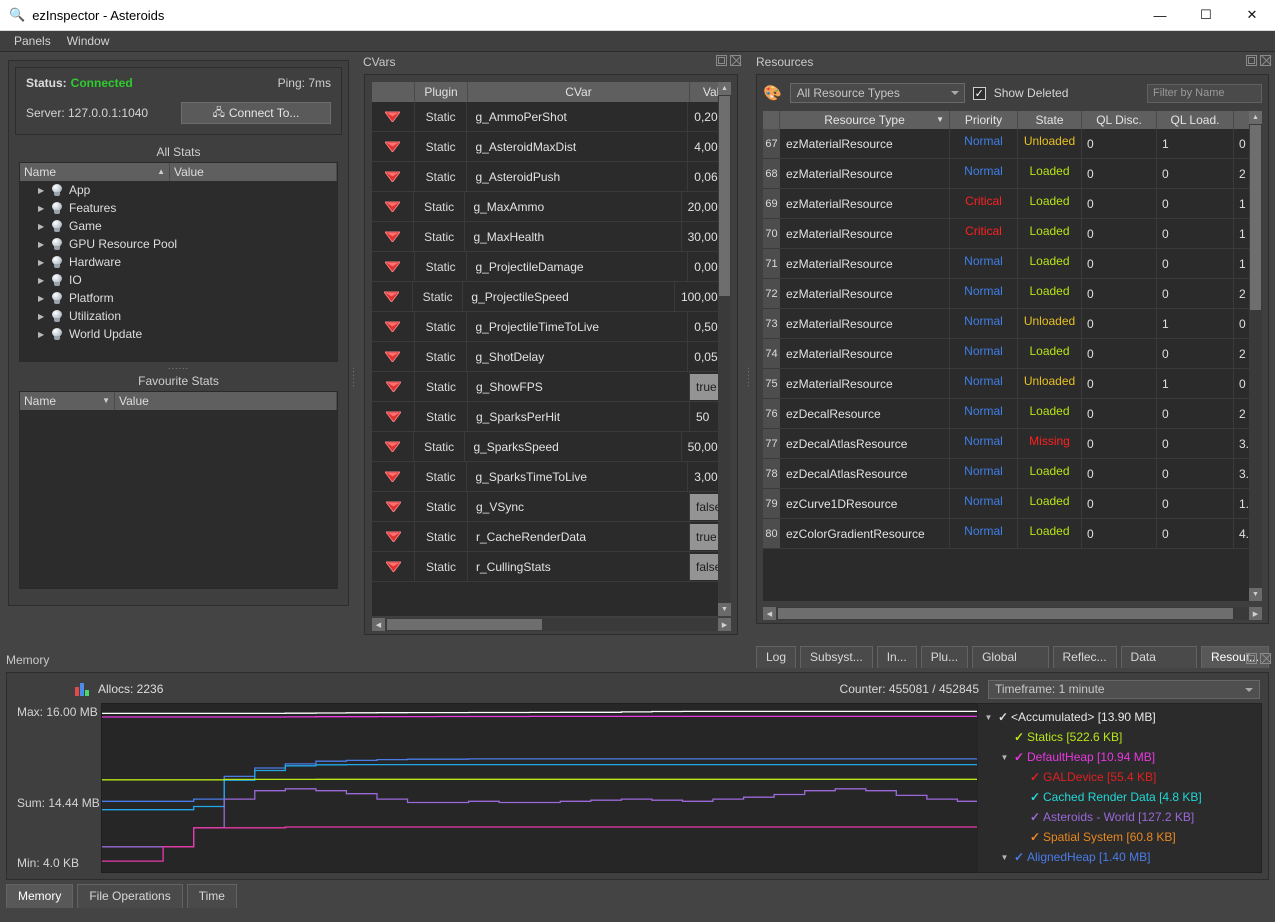 The height and width of the screenshot is (922, 1275). What do you see at coordinates (393, 92) in the screenshot?
I see `cv-col-icon` at bounding box center [393, 92].